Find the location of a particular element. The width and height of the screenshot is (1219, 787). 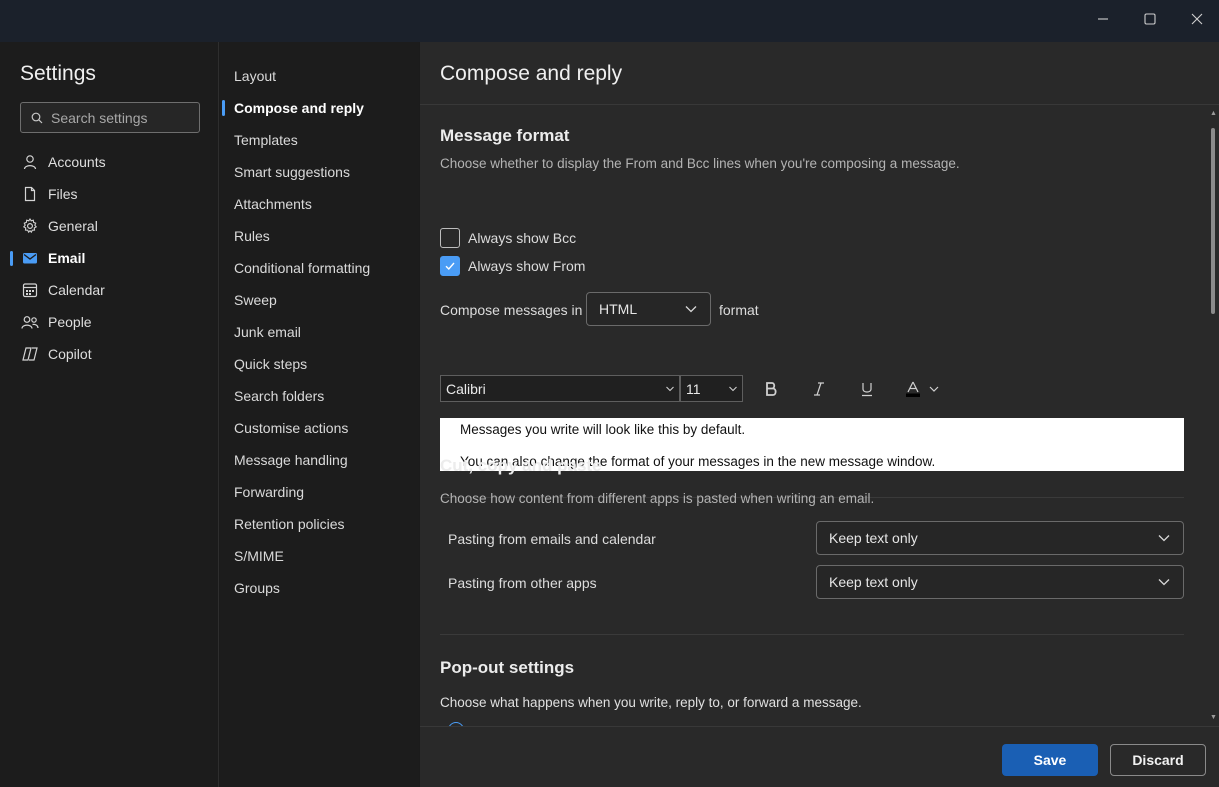

always-show-bcc-checkbox is located at coordinates (450, 238).